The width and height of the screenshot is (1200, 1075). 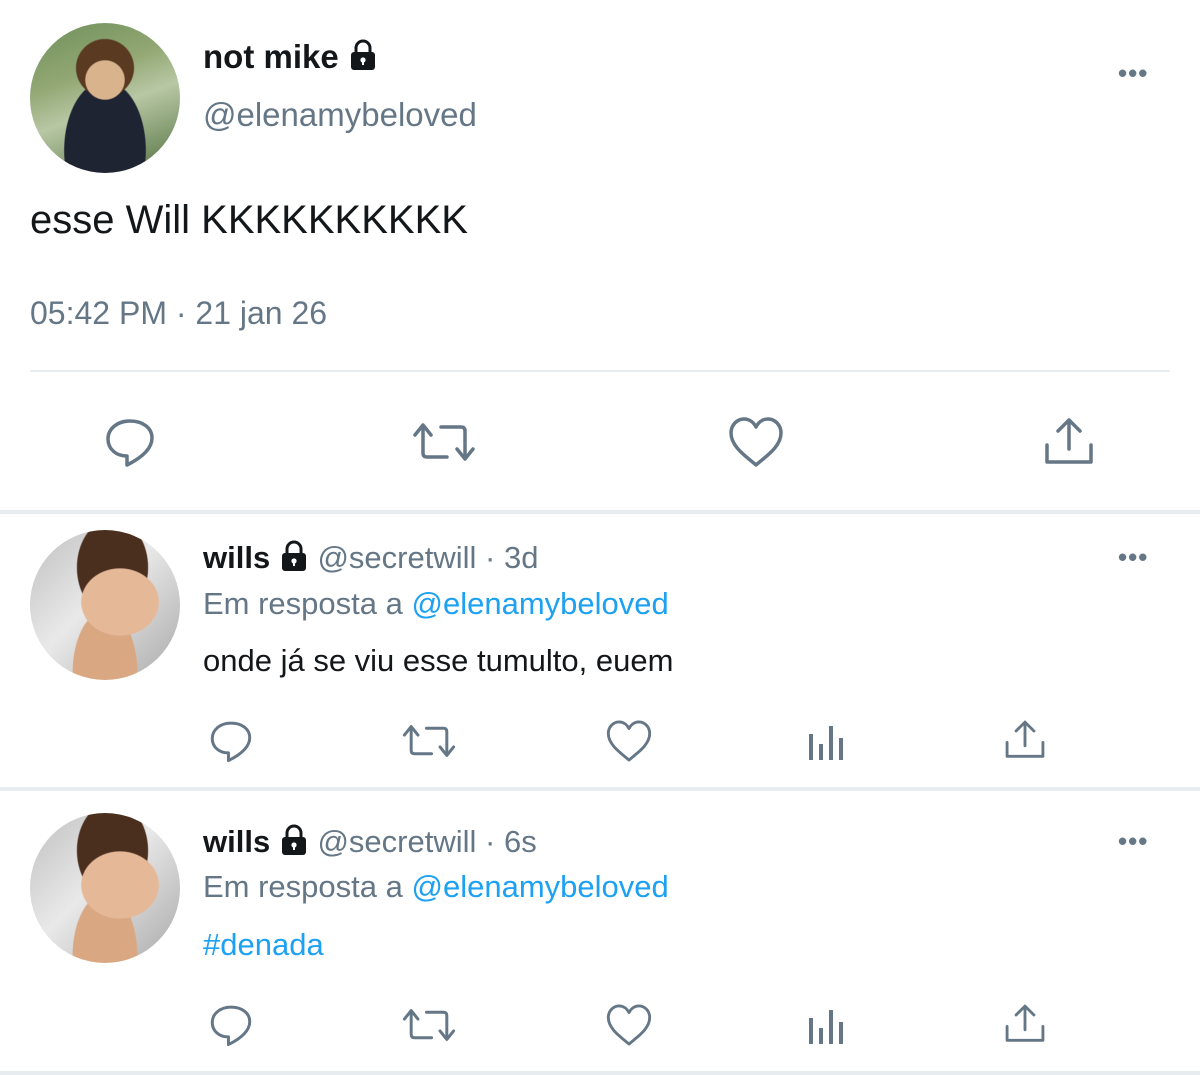 I want to click on handle: @elenamybeloved, so click(x=340, y=115).